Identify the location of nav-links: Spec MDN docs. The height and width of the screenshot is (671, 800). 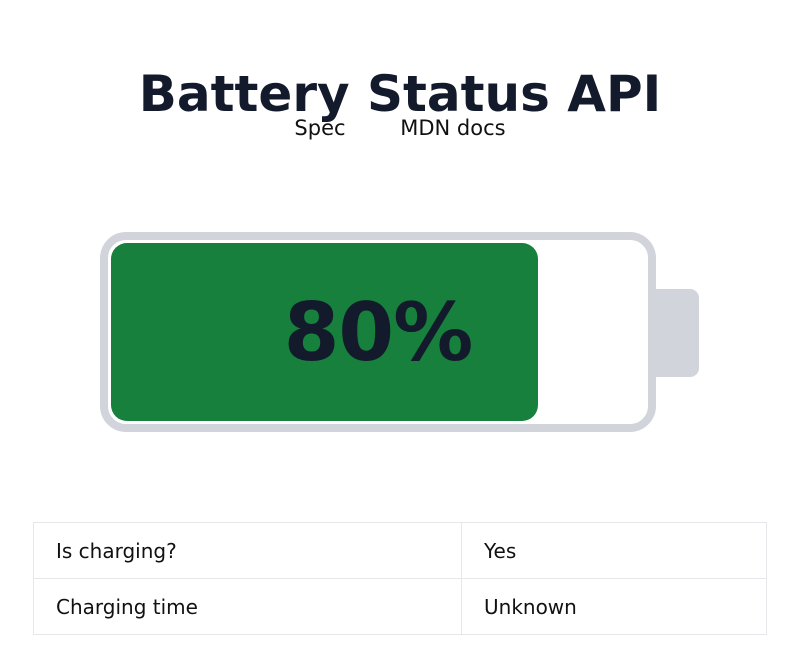
(400, 128).